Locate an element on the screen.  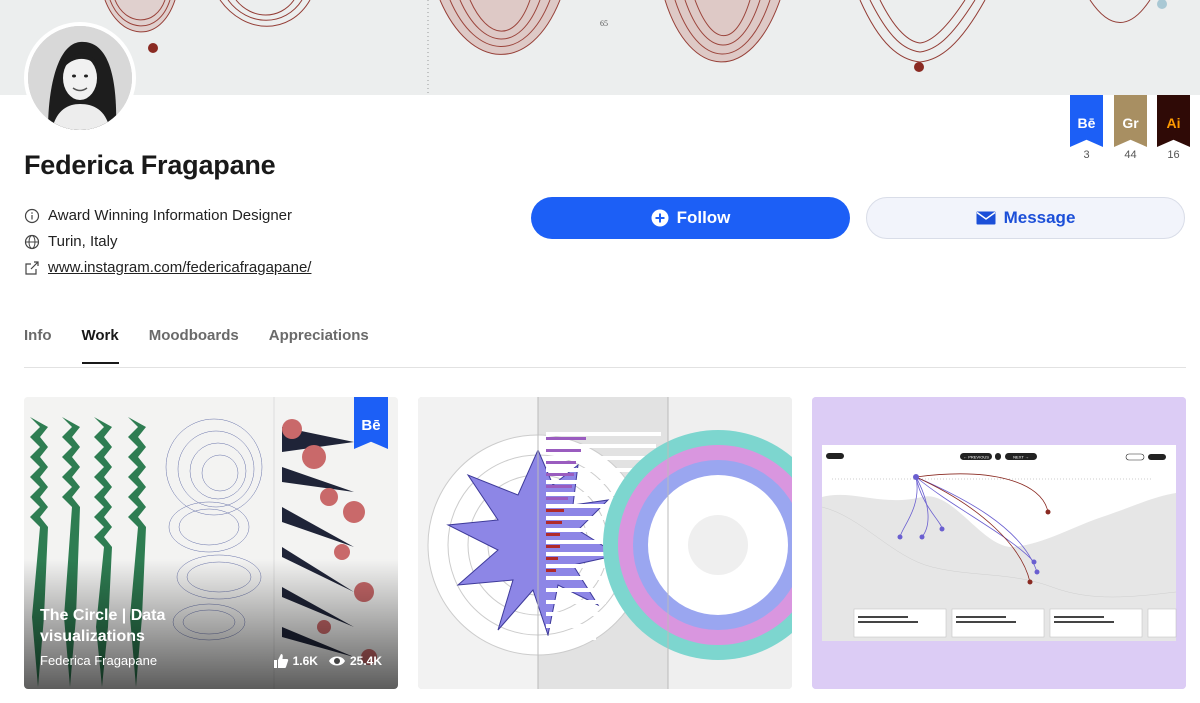
project-thumbnail: ← PREVIOUS NEXT → is located at coordinates (999, 543).